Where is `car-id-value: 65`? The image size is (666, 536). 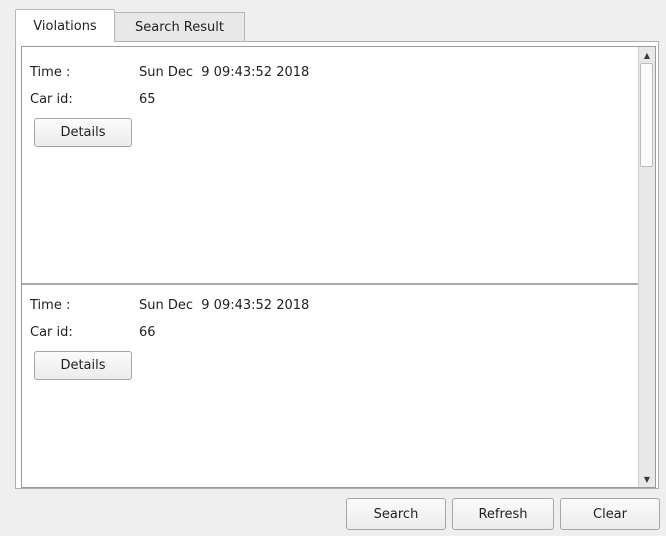
car-id-value: 65 is located at coordinates (147, 99).